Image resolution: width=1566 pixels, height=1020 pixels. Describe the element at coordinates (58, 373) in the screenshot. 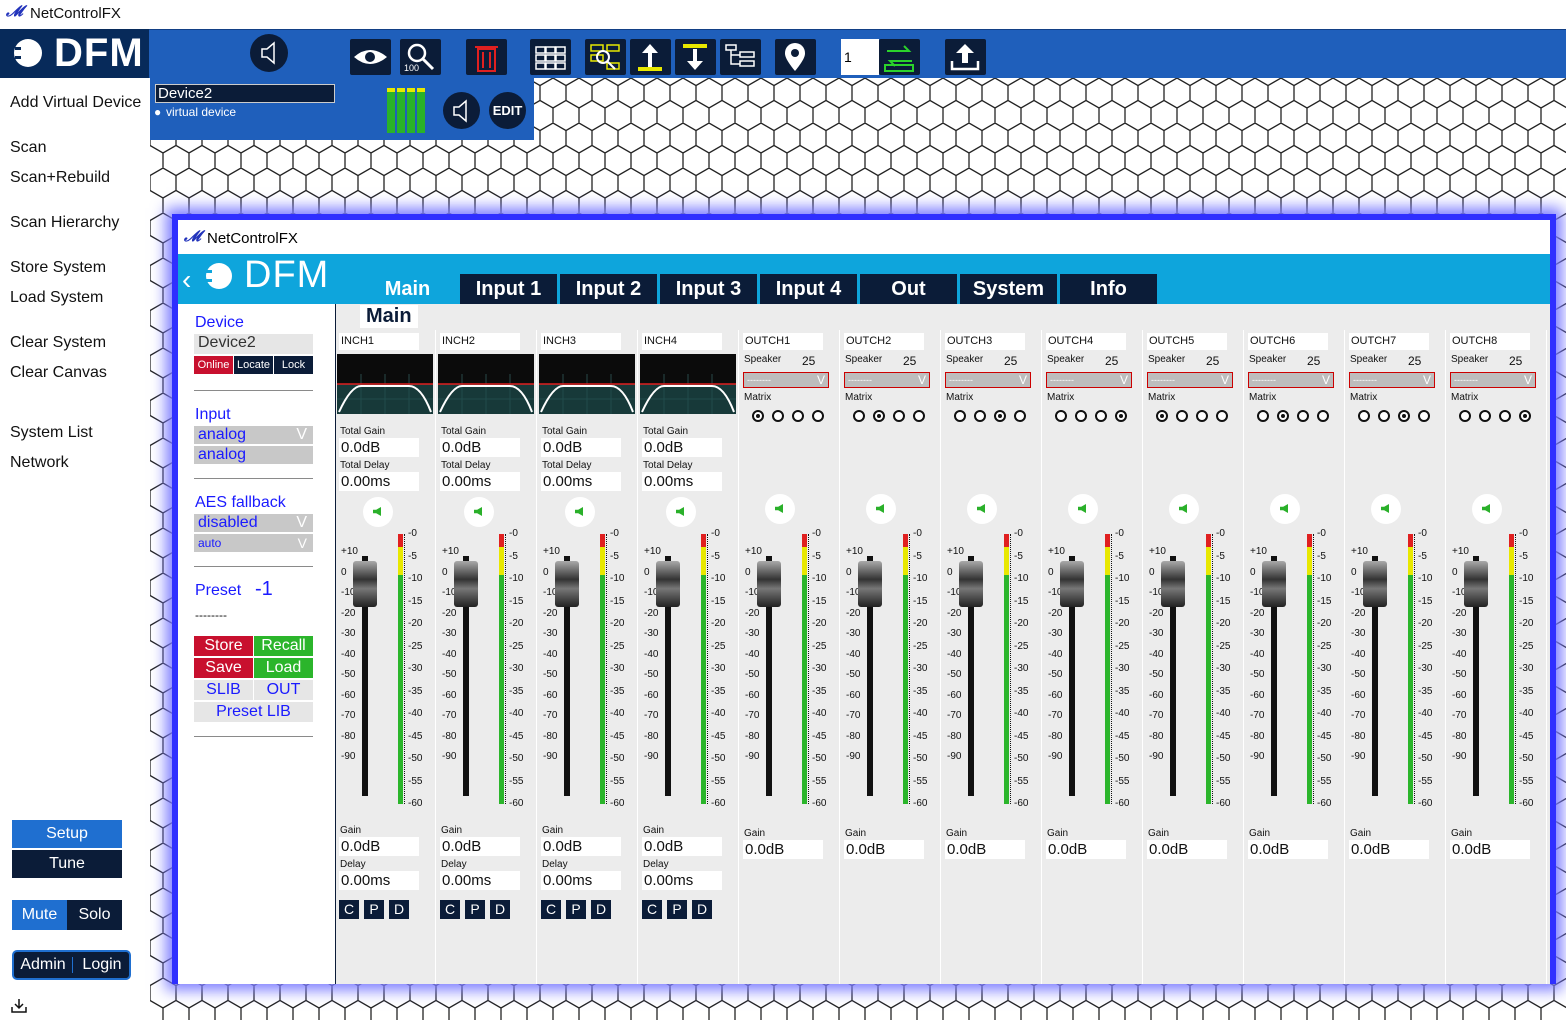

I see `sidebar-item-clear-canvas: Clear Canvas` at that location.